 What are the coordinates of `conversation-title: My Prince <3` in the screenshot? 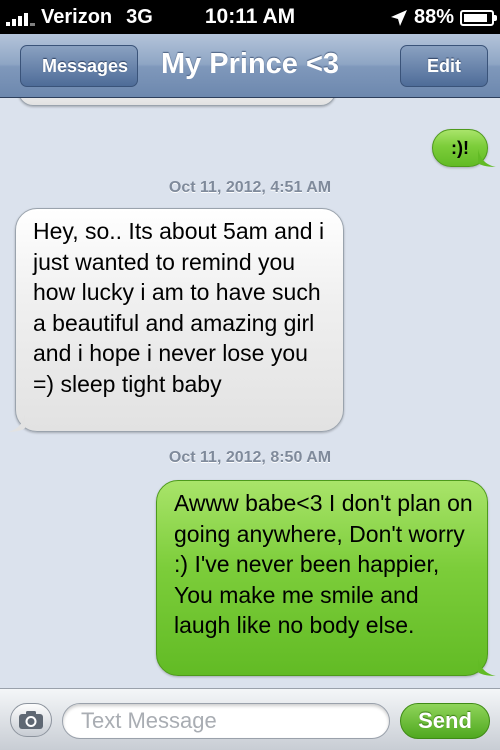 It's located at (250, 64).